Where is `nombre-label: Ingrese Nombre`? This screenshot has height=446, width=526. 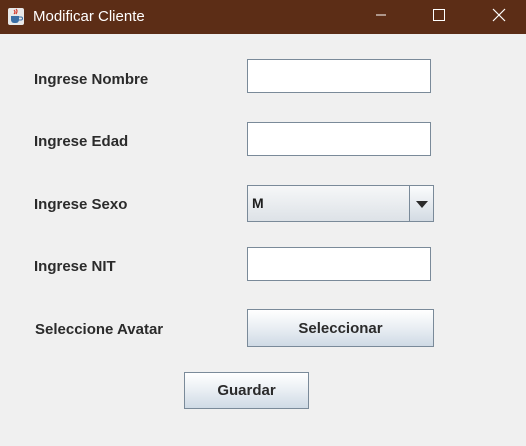 nombre-label: Ingrese Nombre is located at coordinates (91, 79).